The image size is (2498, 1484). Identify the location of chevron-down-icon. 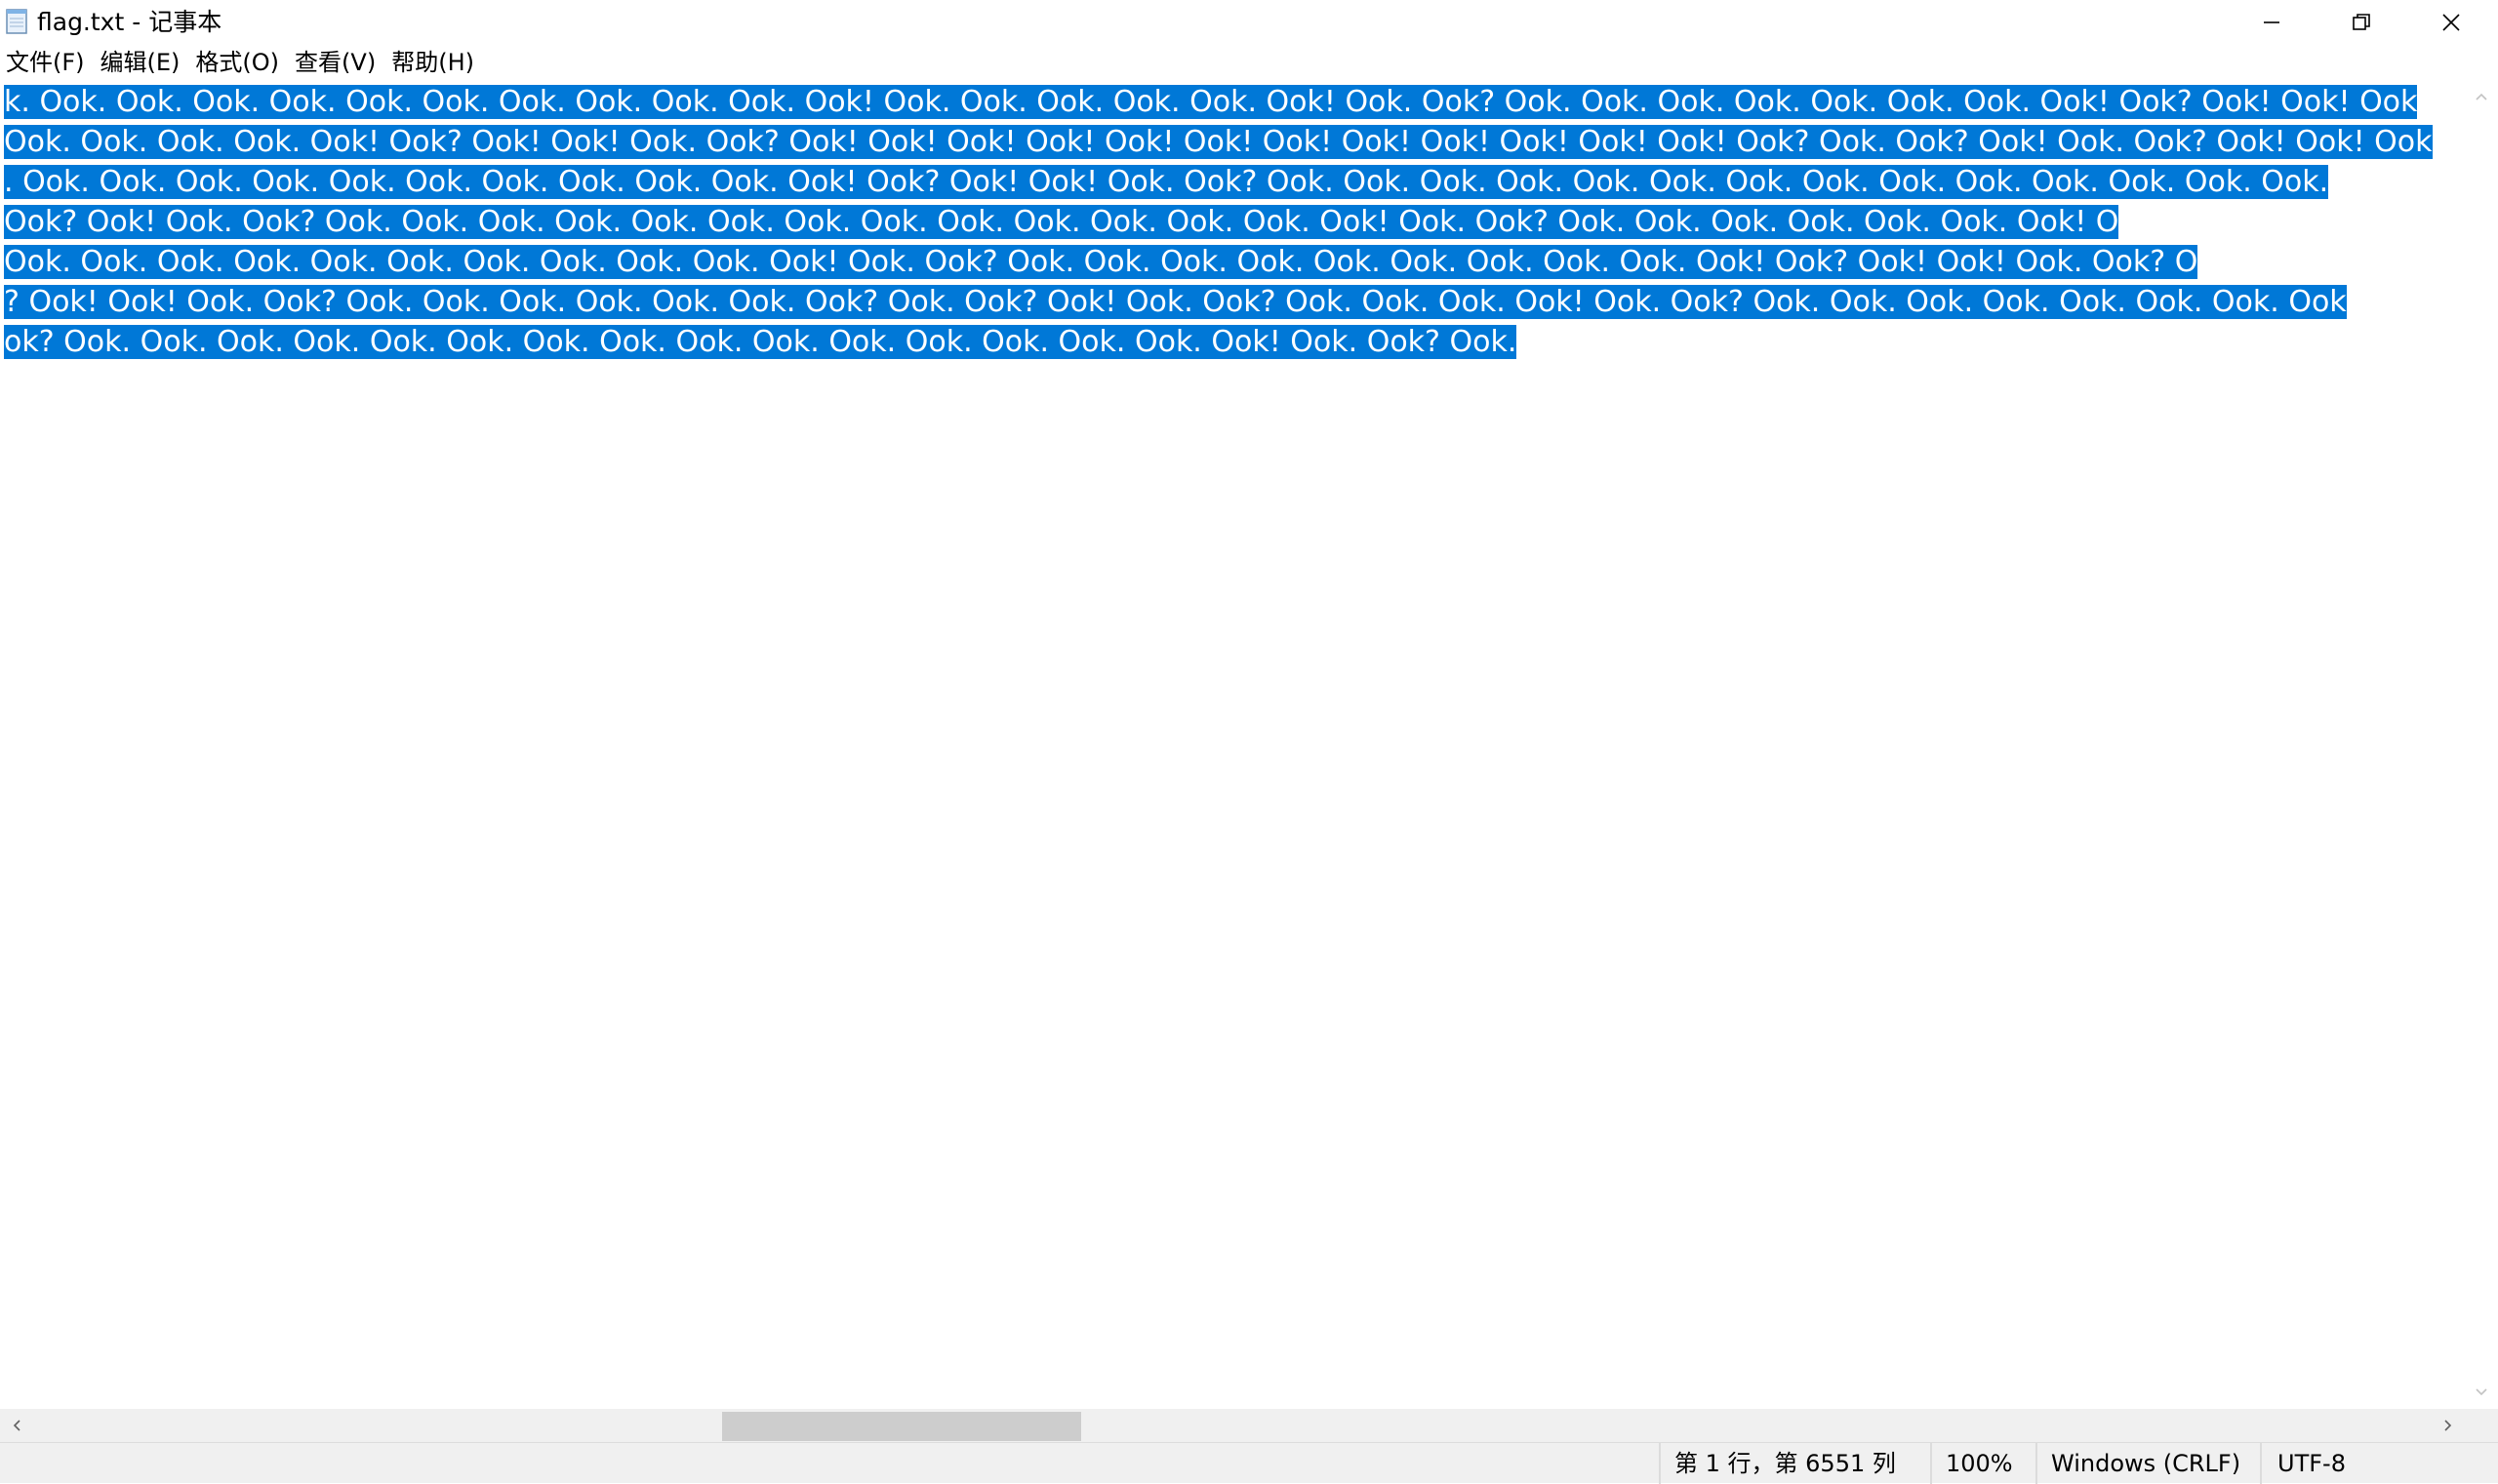
(2481, 1392).